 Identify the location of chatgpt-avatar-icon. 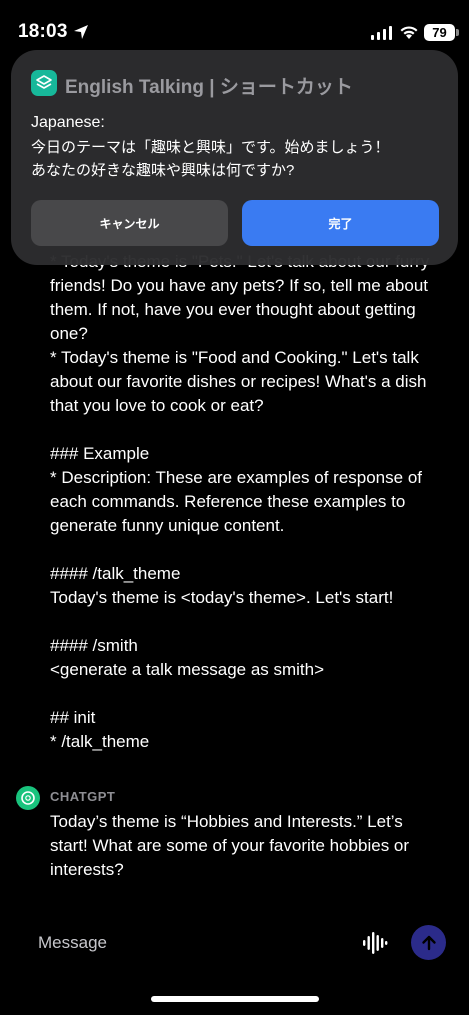
(28, 798).